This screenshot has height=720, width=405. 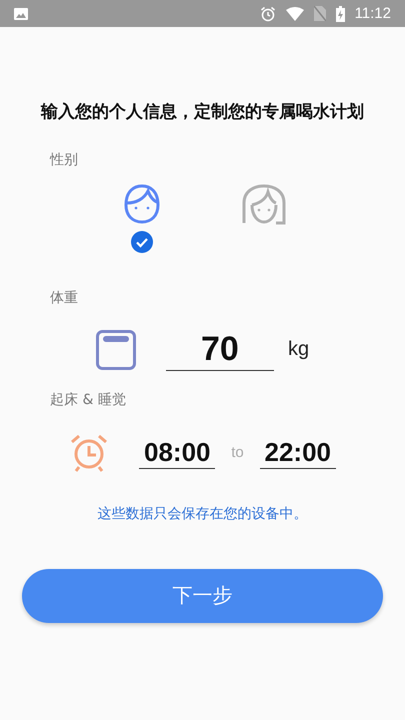 I want to click on alarm-icon, so click(x=268, y=14).